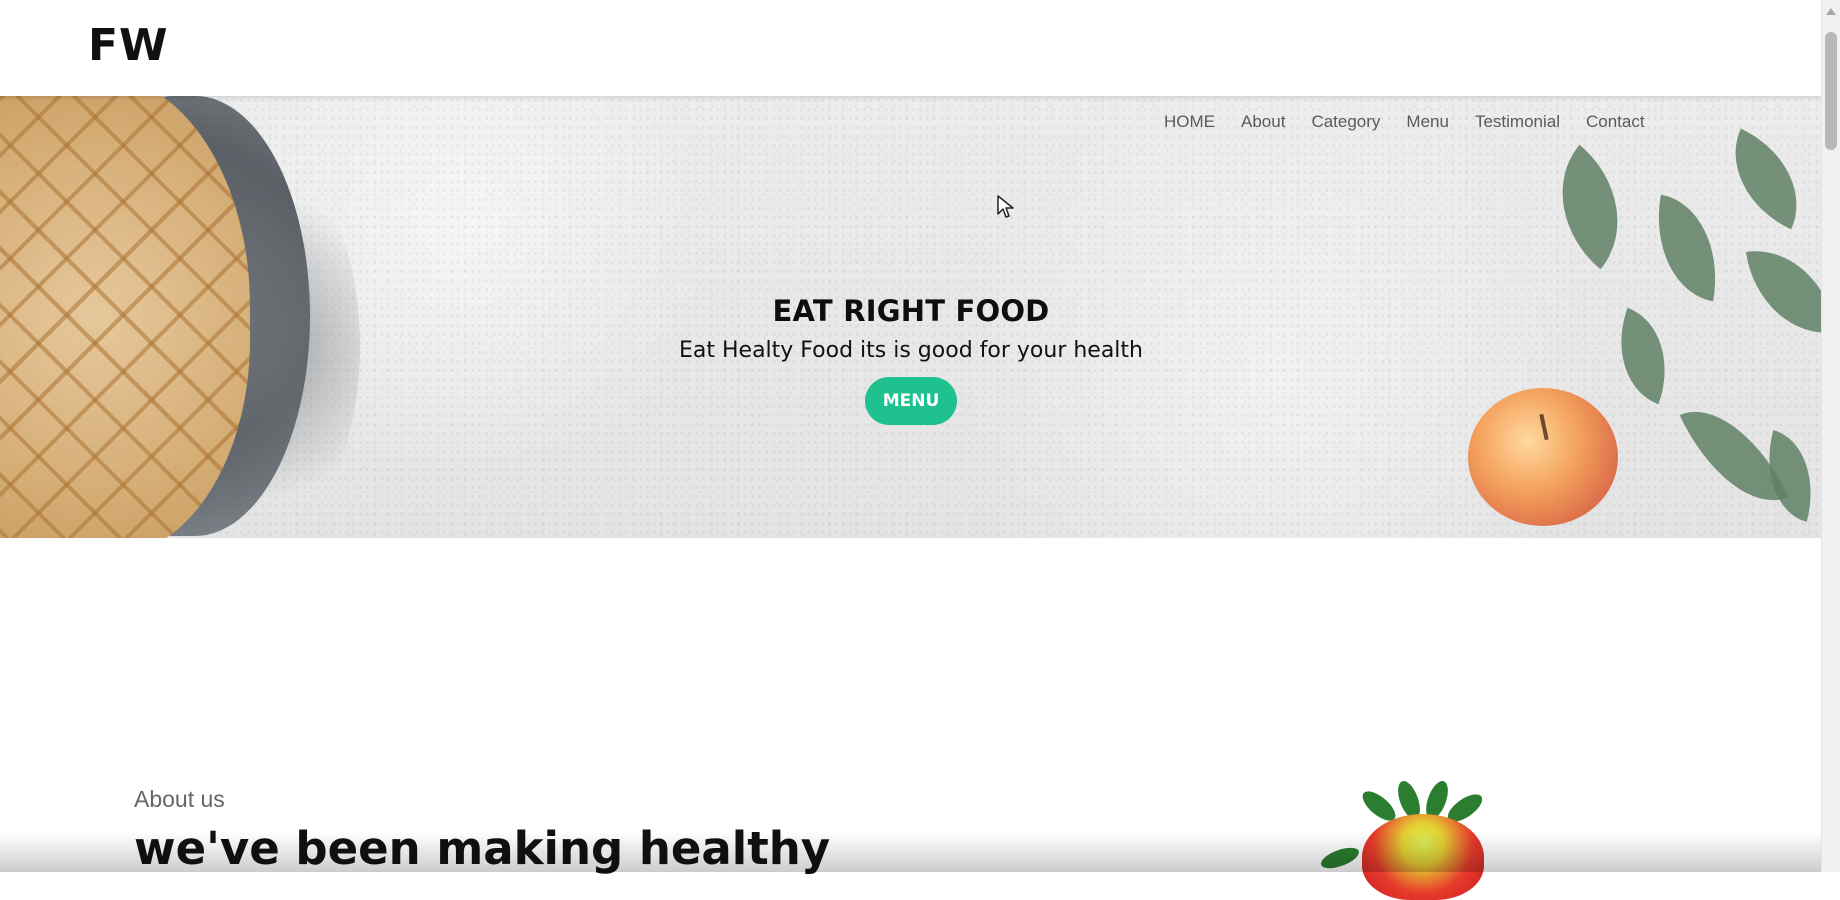 The image size is (1840, 900). Describe the element at coordinates (1831, 11) in the screenshot. I see `scroll-up-arrow-icon` at that location.